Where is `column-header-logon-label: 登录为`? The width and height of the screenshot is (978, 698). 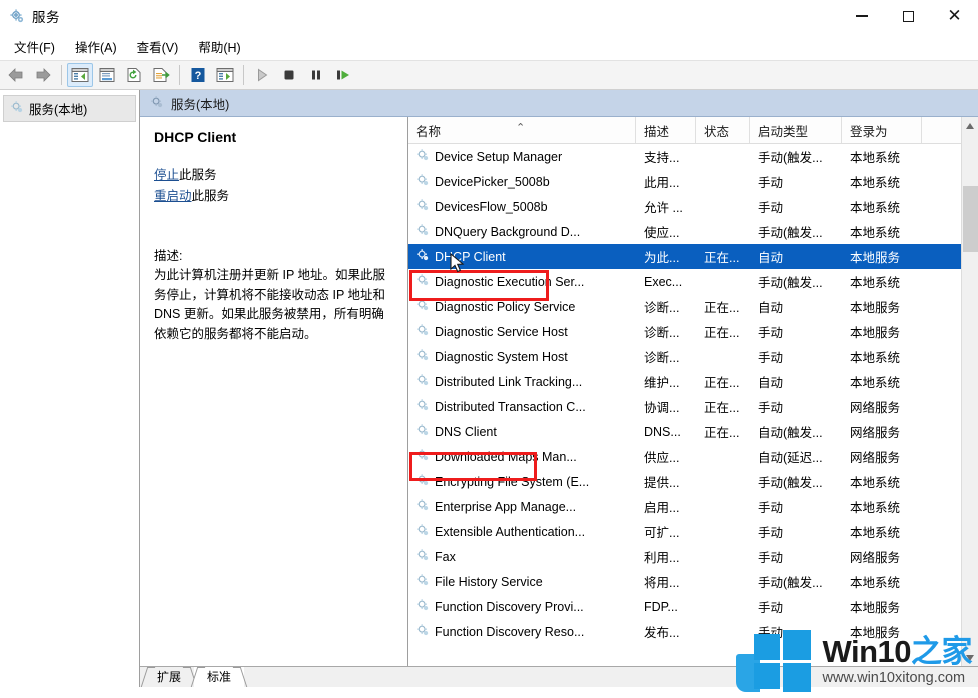 column-header-logon-label: 登录为 is located at coordinates (869, 131).